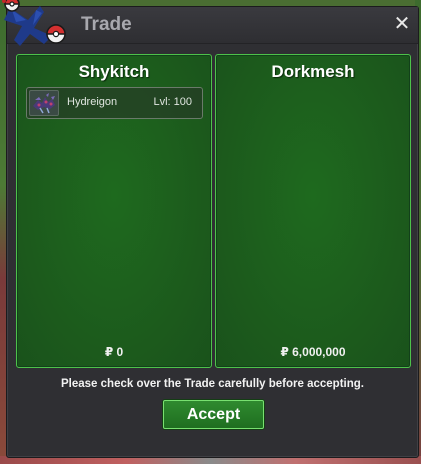 The height and width of the screenshot is (464, 421). What do you see at coordinates (114, 71) in the screenshot?
I see `left-player-name: Shykitch` at bounding box center [114, 71].